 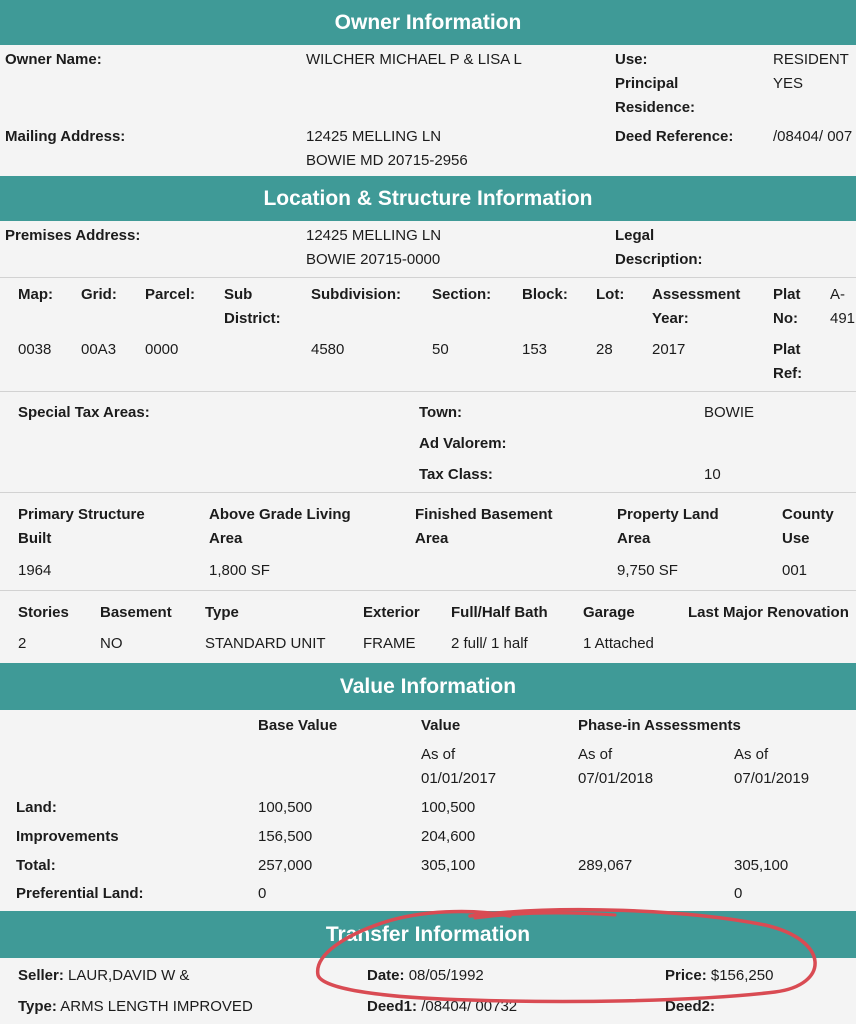 What do you see at coordinates (787, 349) in the screenshot?
I see `plat-ref-label-line1: Plat` at bounding box center [787, 349].